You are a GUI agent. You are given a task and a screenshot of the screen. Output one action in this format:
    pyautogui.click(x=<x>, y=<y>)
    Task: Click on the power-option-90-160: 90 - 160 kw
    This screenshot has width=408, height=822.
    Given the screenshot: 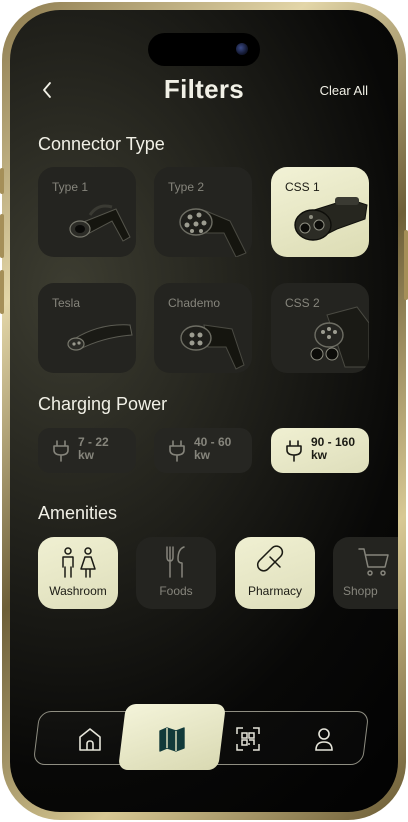 What is the action you would take?
    pyautogui.click(x=320, y=450)
    